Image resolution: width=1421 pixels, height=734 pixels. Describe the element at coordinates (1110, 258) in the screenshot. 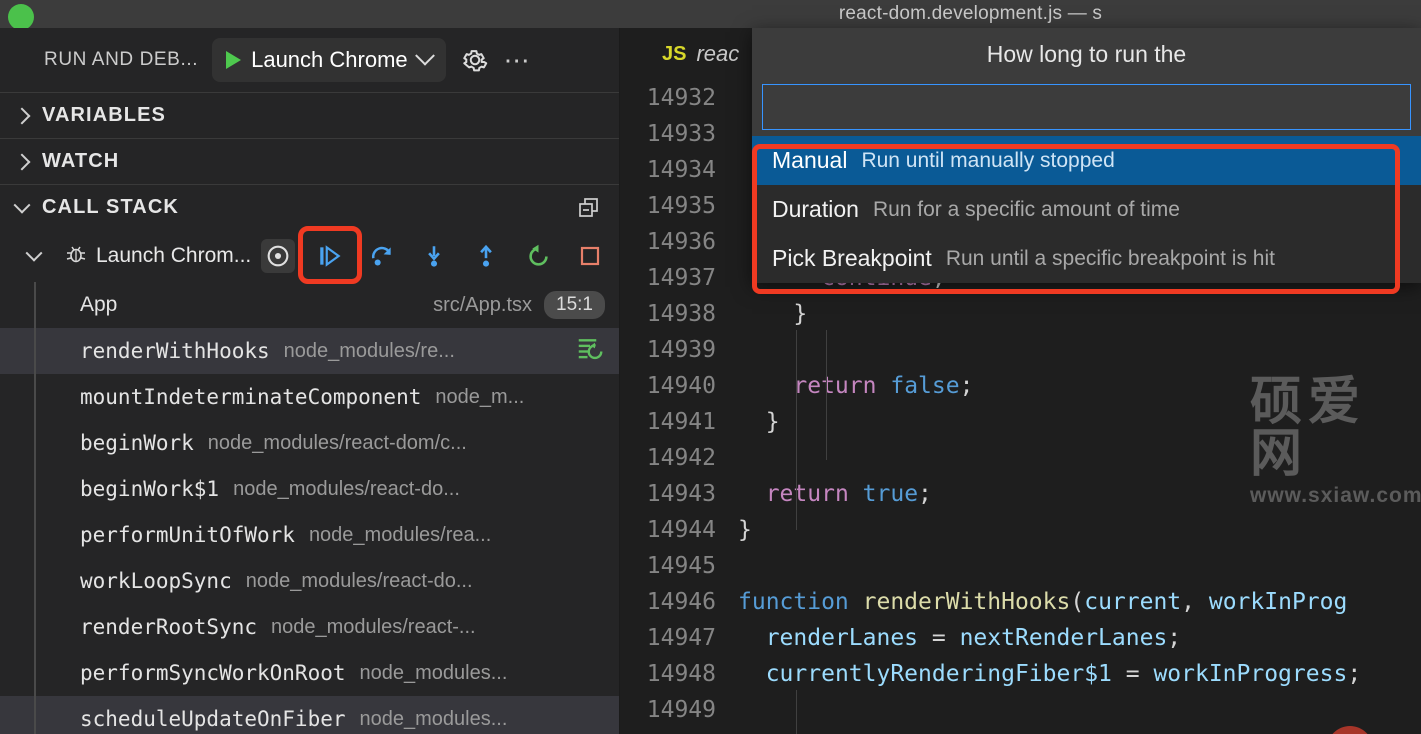

I see `quick-pick-item-description: Run until a specific breakpoint is hit` at that location.